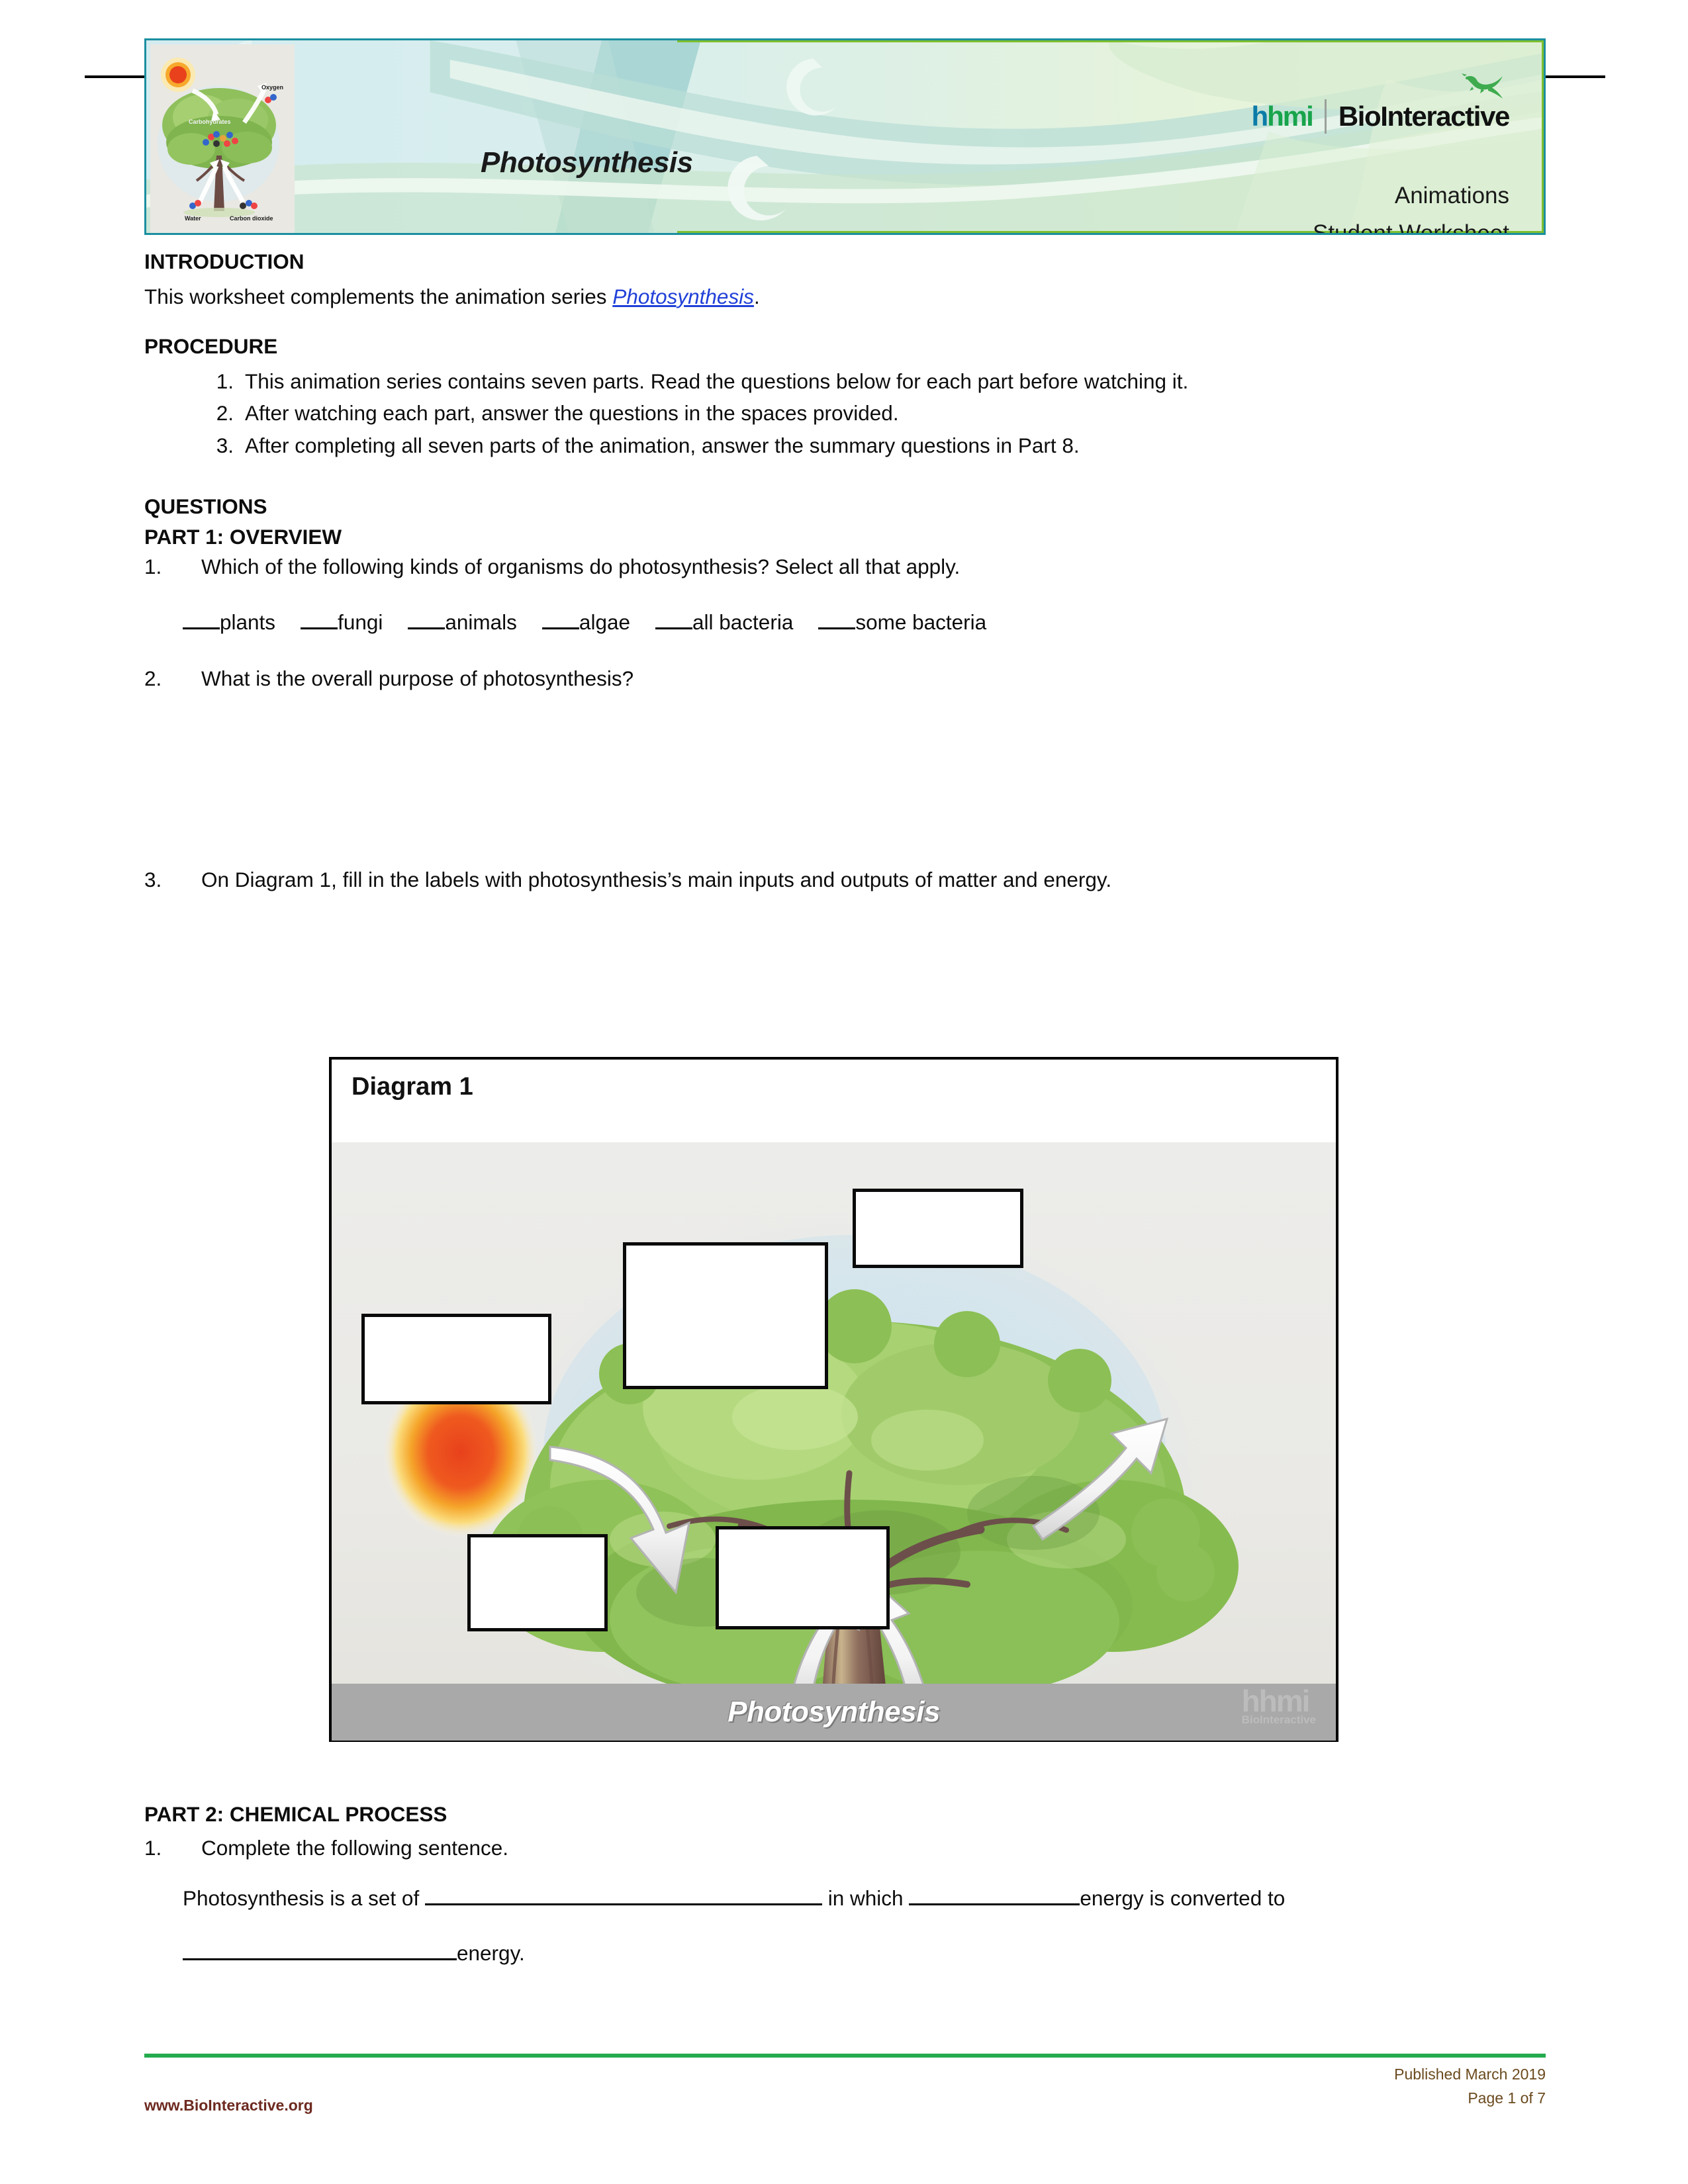 This screenshot has height=2184, width=1688. Describe the element at coordinates (205, 506) in the screenshot. I see `questions-heading: QUESTIONS` at that location.